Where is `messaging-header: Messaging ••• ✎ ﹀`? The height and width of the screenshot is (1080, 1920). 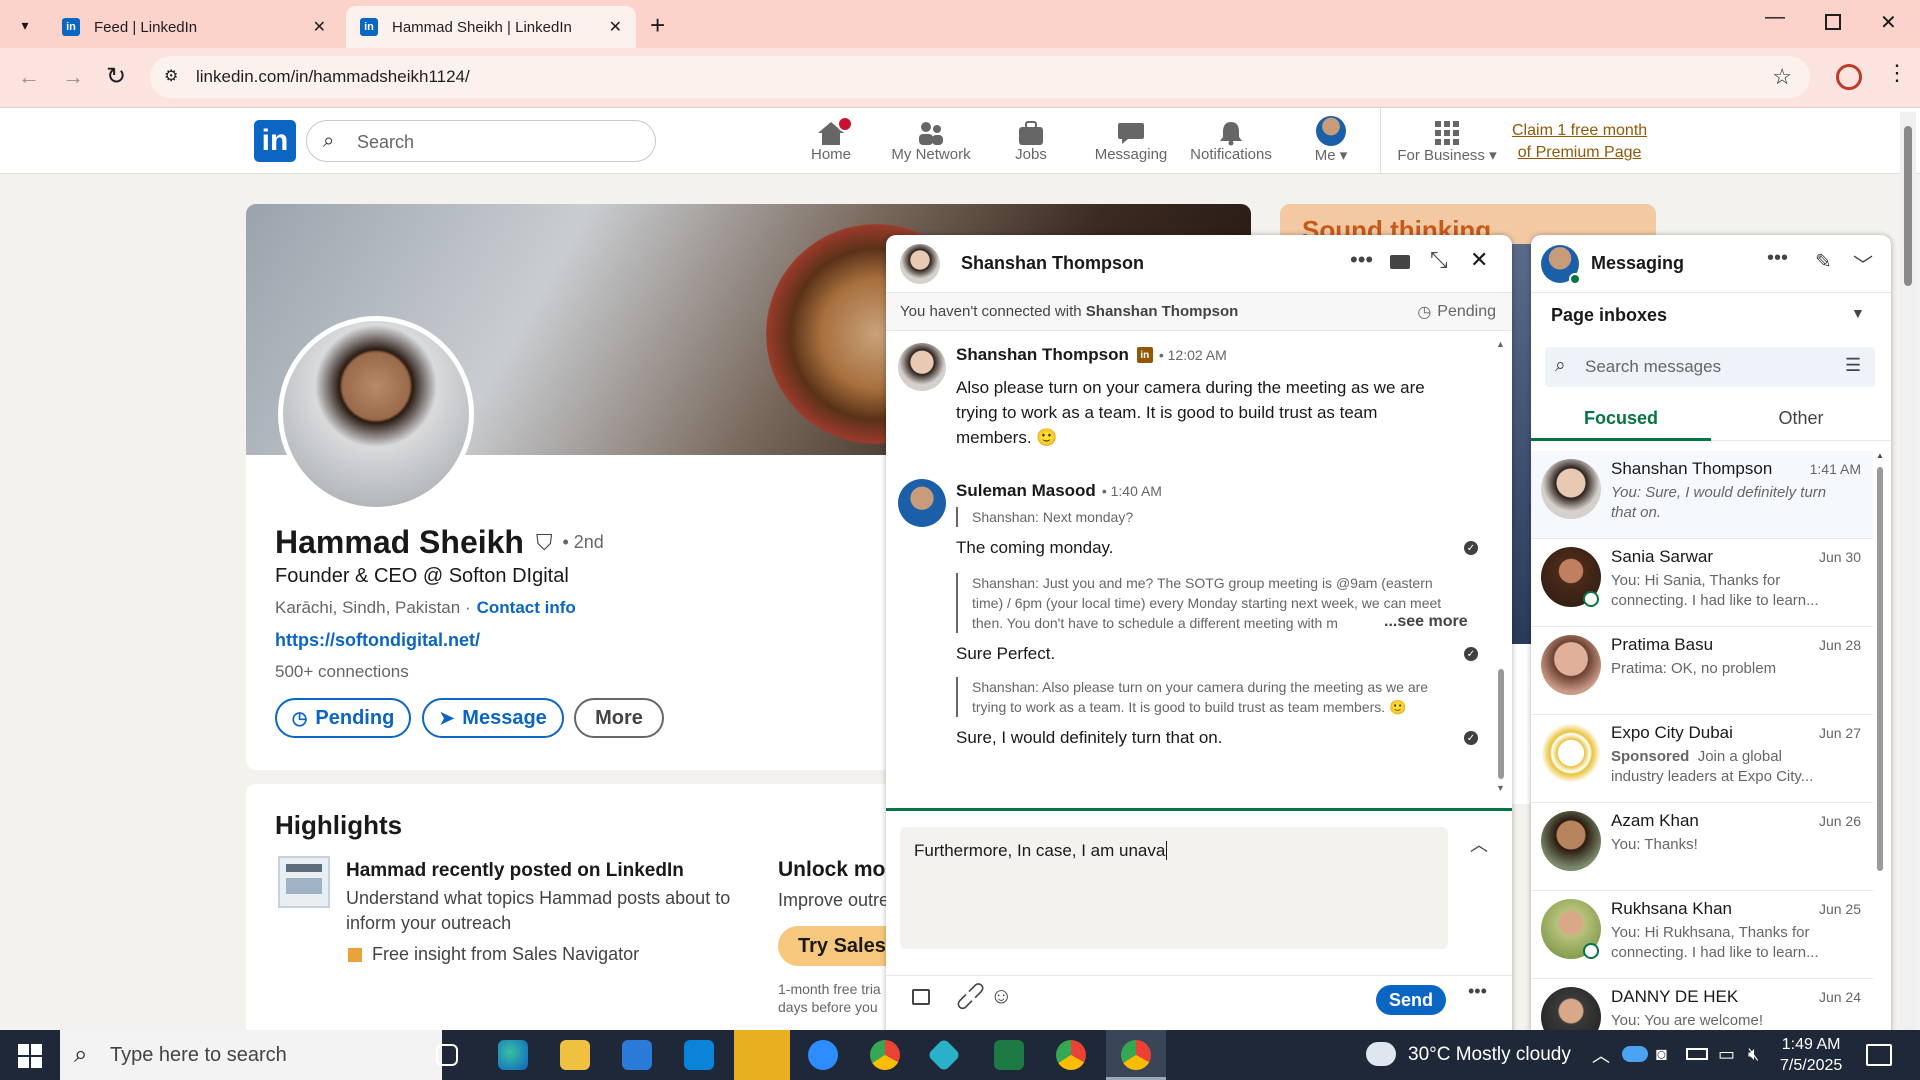
messaging-header: Messaging ••• ✎ ﹀ is located at coordinates (1711, 264).